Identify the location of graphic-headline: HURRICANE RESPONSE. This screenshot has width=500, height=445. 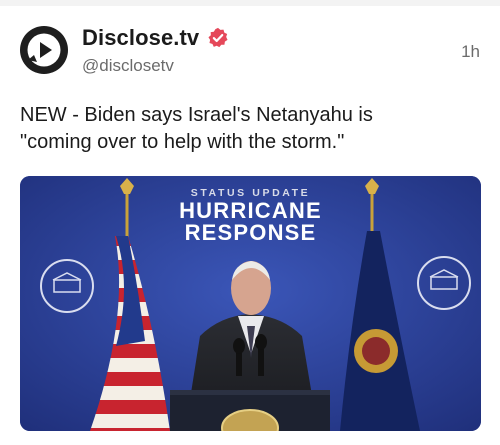
(250, 221).